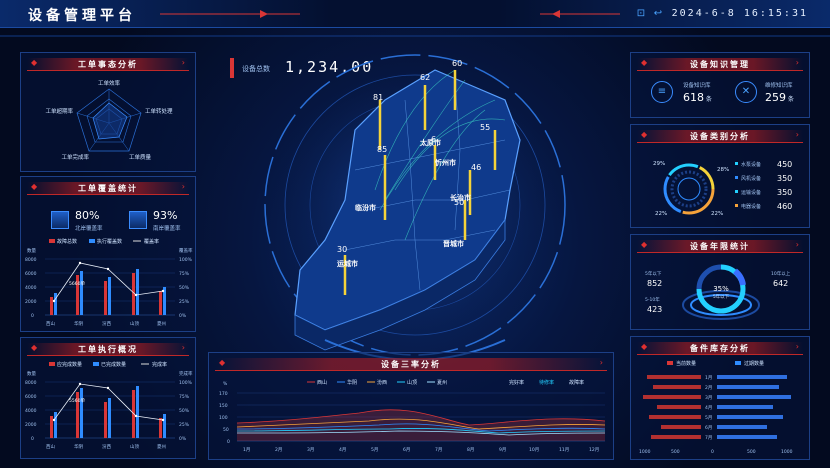 This screenshot has width=830, height=468. Describe the element at coordinates (186, 373) in the screenshot. I see `axis-label: 完成率` at that location.